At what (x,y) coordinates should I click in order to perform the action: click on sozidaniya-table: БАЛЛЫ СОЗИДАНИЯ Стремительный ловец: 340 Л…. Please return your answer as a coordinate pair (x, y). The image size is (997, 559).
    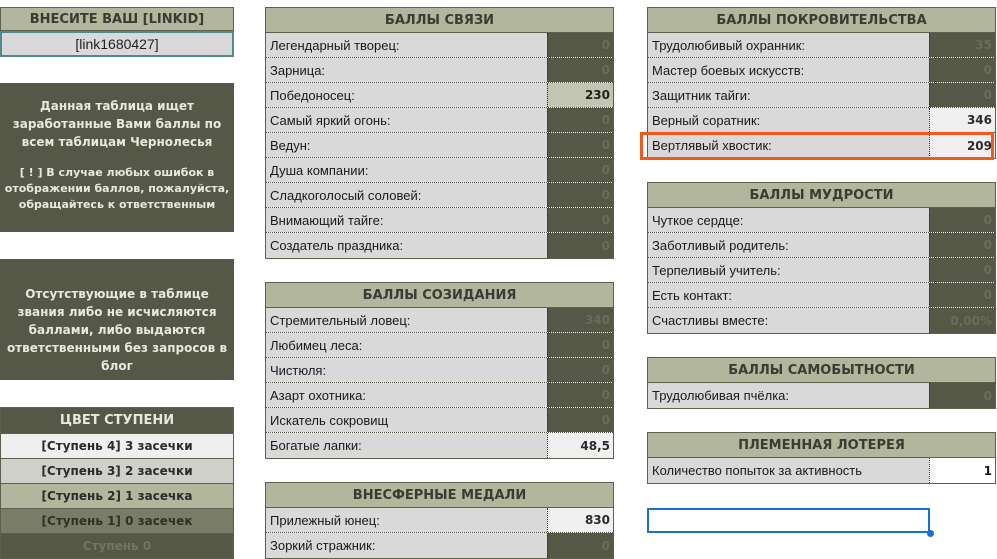
    Looking at the image, I should click on (439, 370).